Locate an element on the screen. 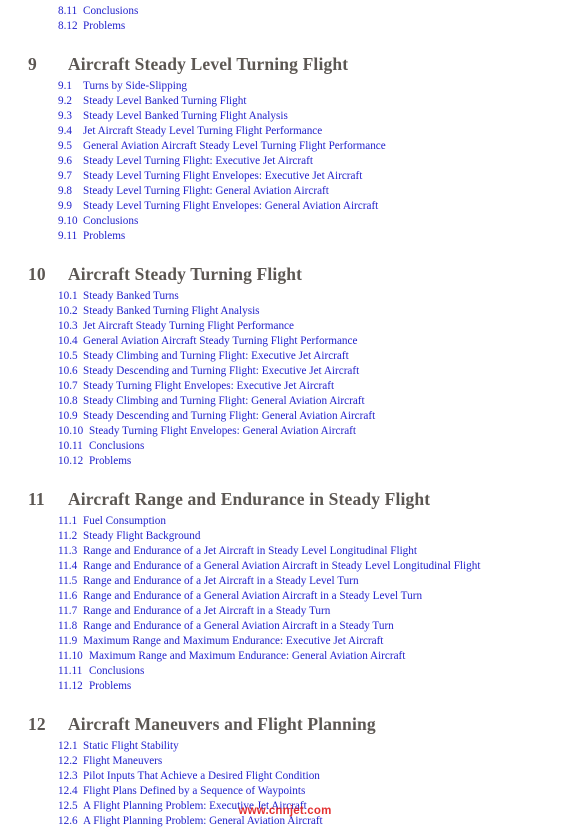 Image resolution: width=570 pixels, height=829 pixels. toc-chapter-heading: 12 Aircraft Maneuvers and Flight Planning is located at coordinates (285, 725).